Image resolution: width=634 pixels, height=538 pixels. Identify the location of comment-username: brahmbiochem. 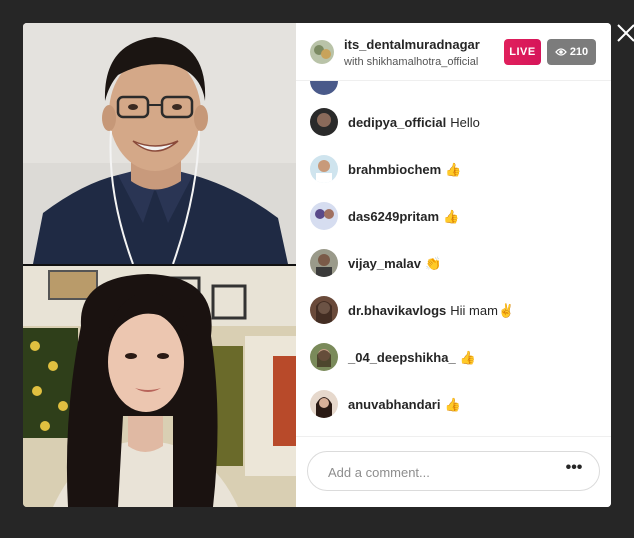
(394, 169).